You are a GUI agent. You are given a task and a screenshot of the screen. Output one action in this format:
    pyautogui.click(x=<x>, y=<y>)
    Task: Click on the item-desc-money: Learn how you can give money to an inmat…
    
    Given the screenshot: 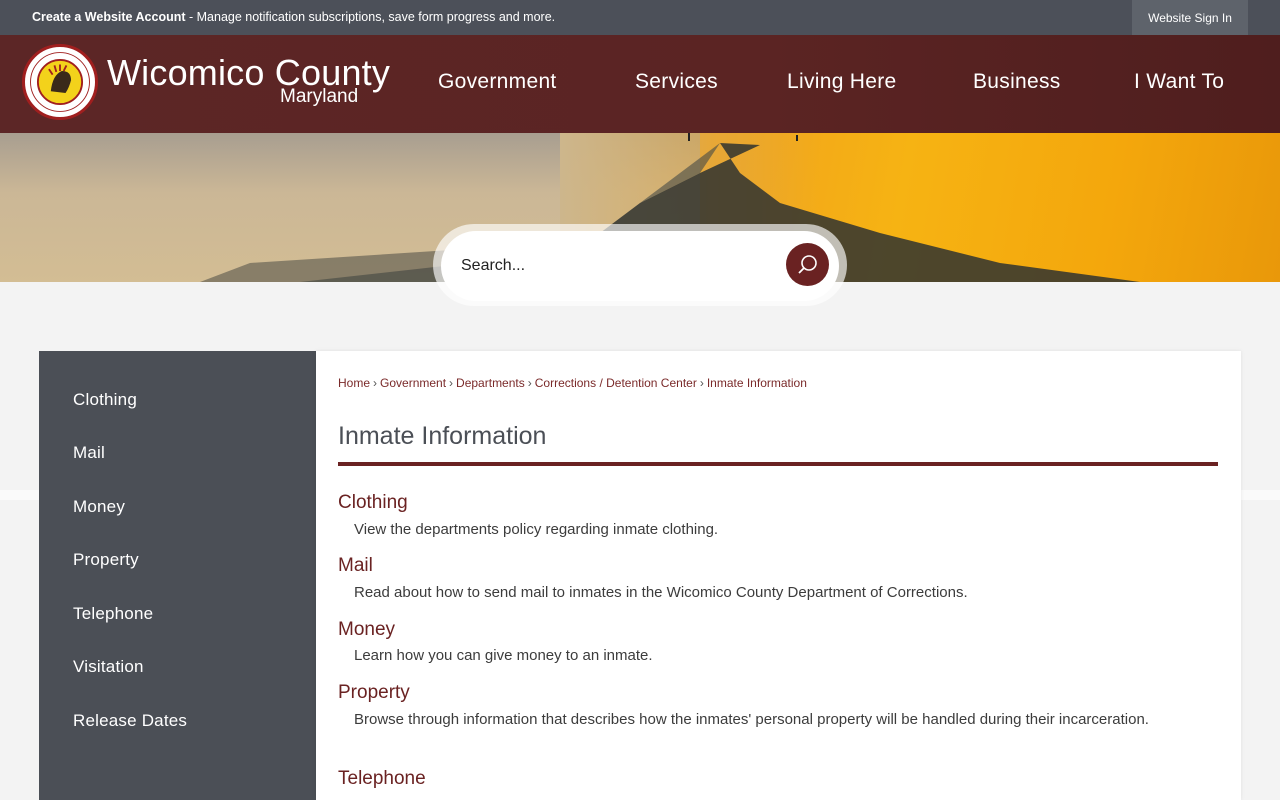 What is the action you would take?
    pyautogui.click(x=503, y=655)
    